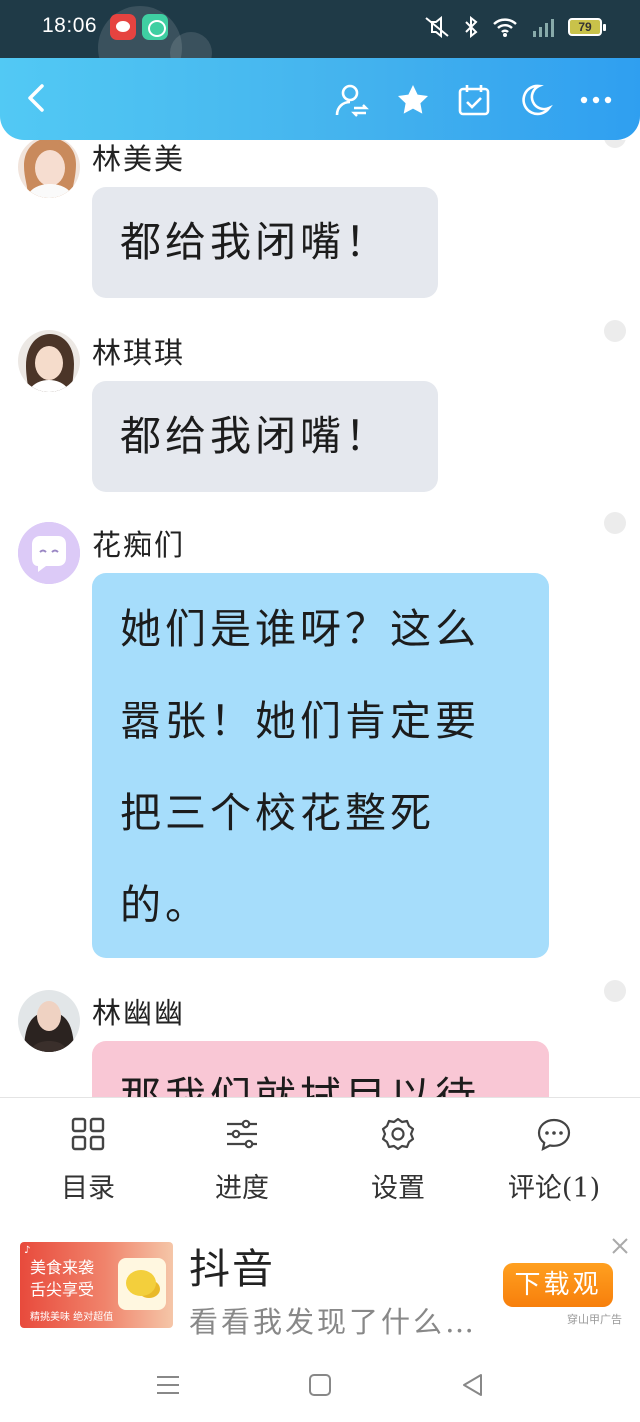 The width and height of the screenshot is (640, 1422). What do you see at coordinates (300, 721) in the screenshot?
I see `message-line: 嚣张！她们肯定要` at bounding box center [300, 721].